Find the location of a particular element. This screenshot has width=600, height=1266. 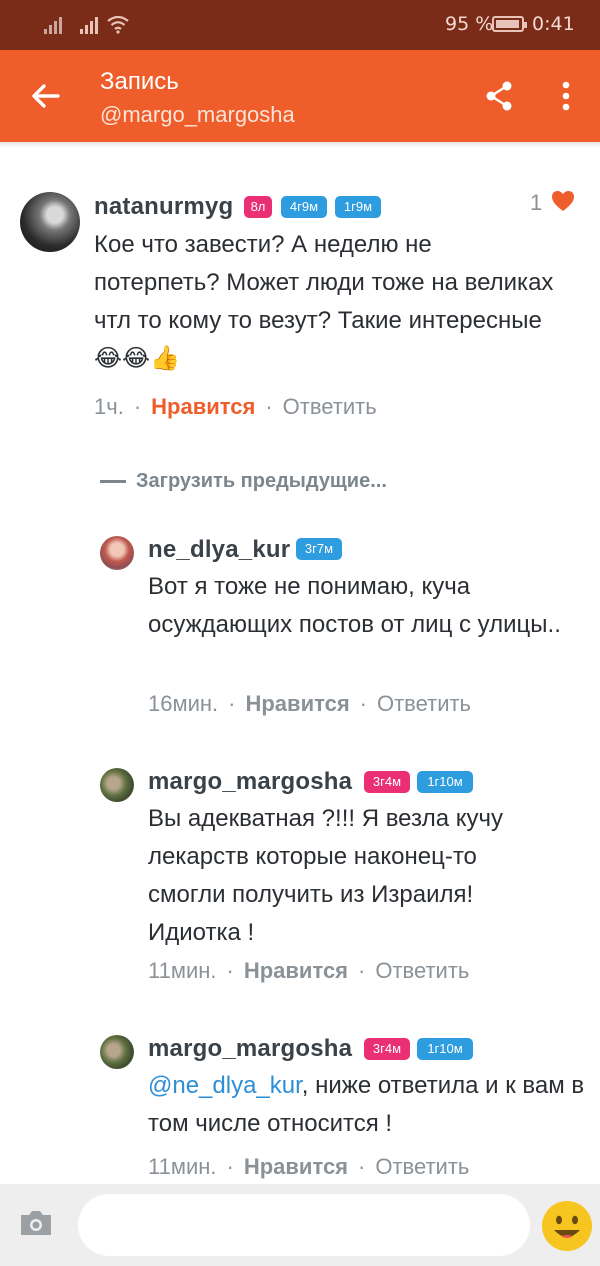

page-title: Запись is located at coordinates (139, 81).